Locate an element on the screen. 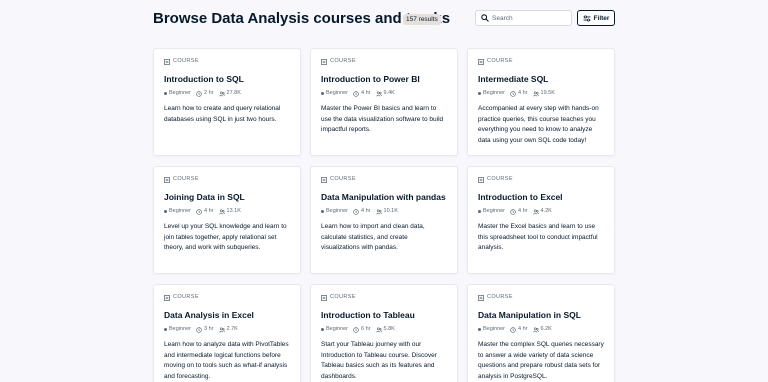  participants-meta: 10.1K is located at coordinates (386, 211).